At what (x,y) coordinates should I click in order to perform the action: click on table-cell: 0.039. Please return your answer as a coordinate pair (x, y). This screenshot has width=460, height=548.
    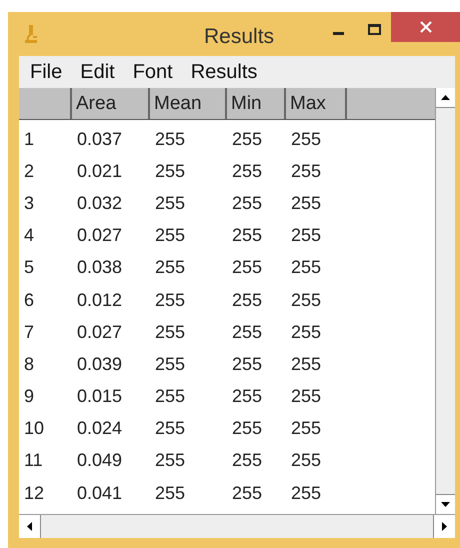
    Looking at the image, I should click on (99, 364).